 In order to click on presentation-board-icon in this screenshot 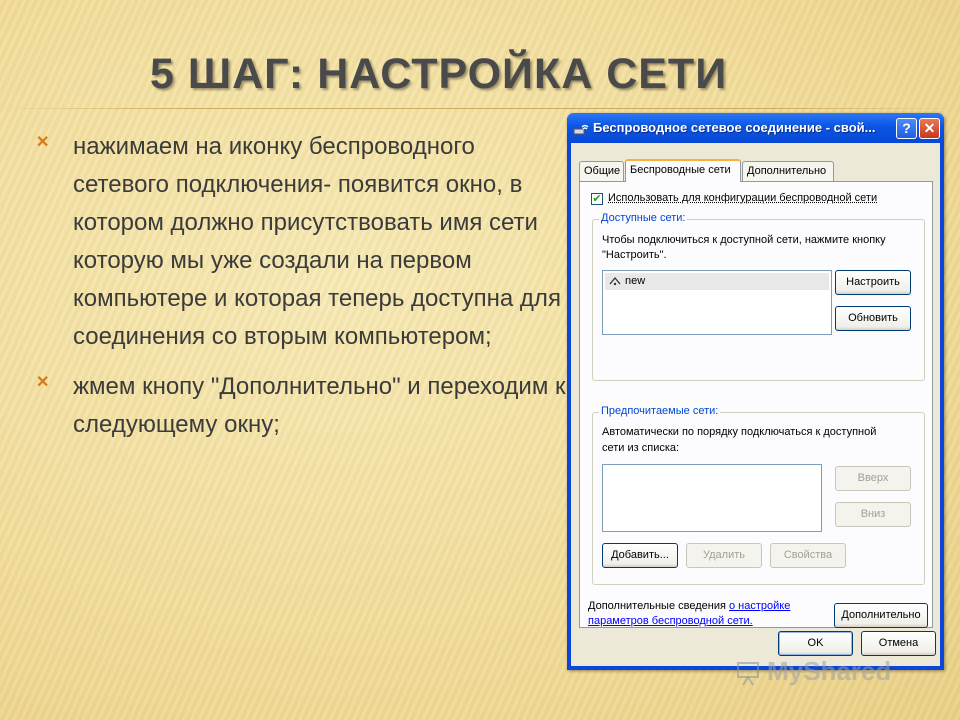, I will do `click(748, 674)`.